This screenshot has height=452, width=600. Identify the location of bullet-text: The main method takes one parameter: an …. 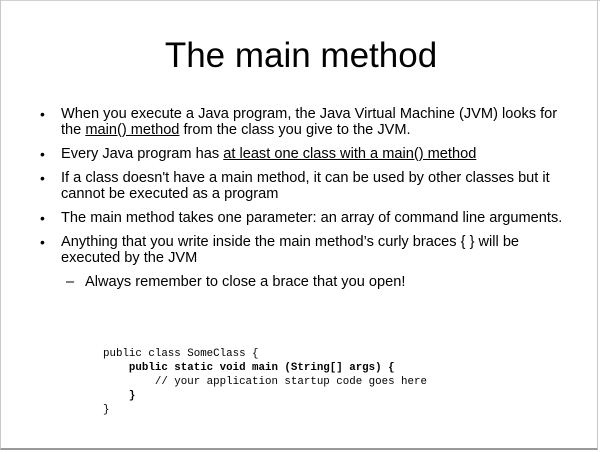
(312, 218).